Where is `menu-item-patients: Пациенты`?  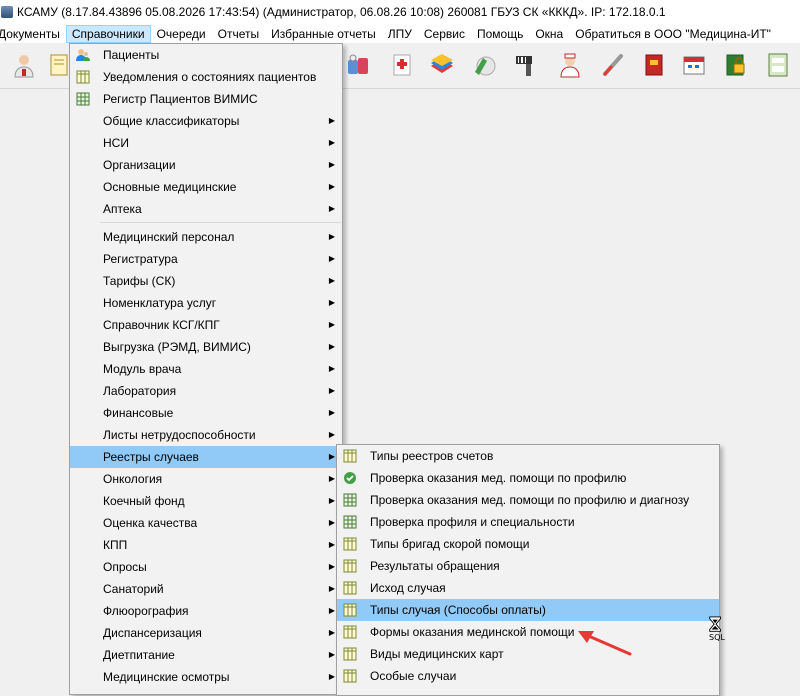
menu-item-patients: Пациенты is located at coordinates (206, 55).